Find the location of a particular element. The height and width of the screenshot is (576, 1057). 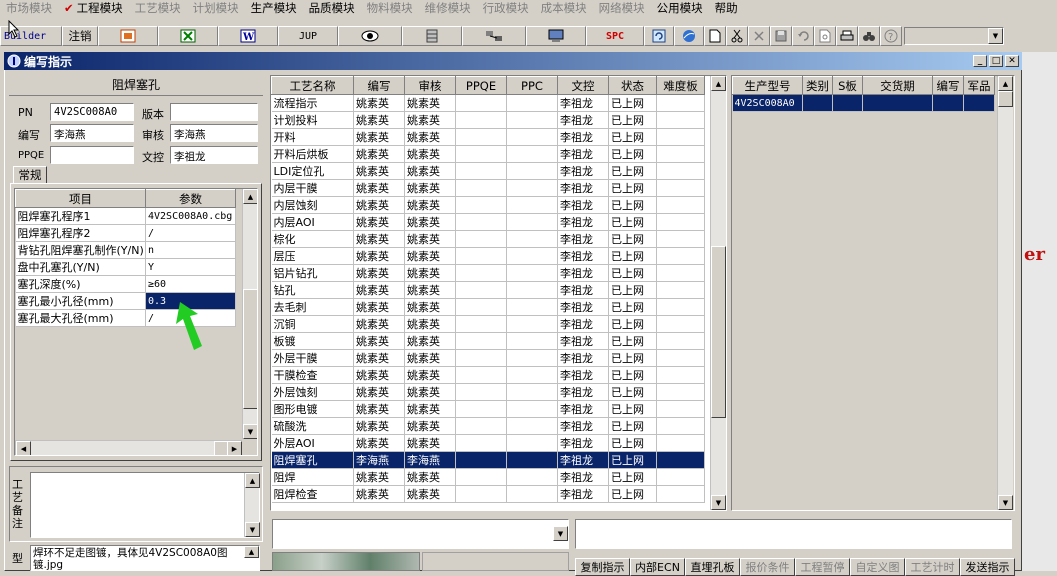

process-scroll-thumb is located at coordinates (718, 332).